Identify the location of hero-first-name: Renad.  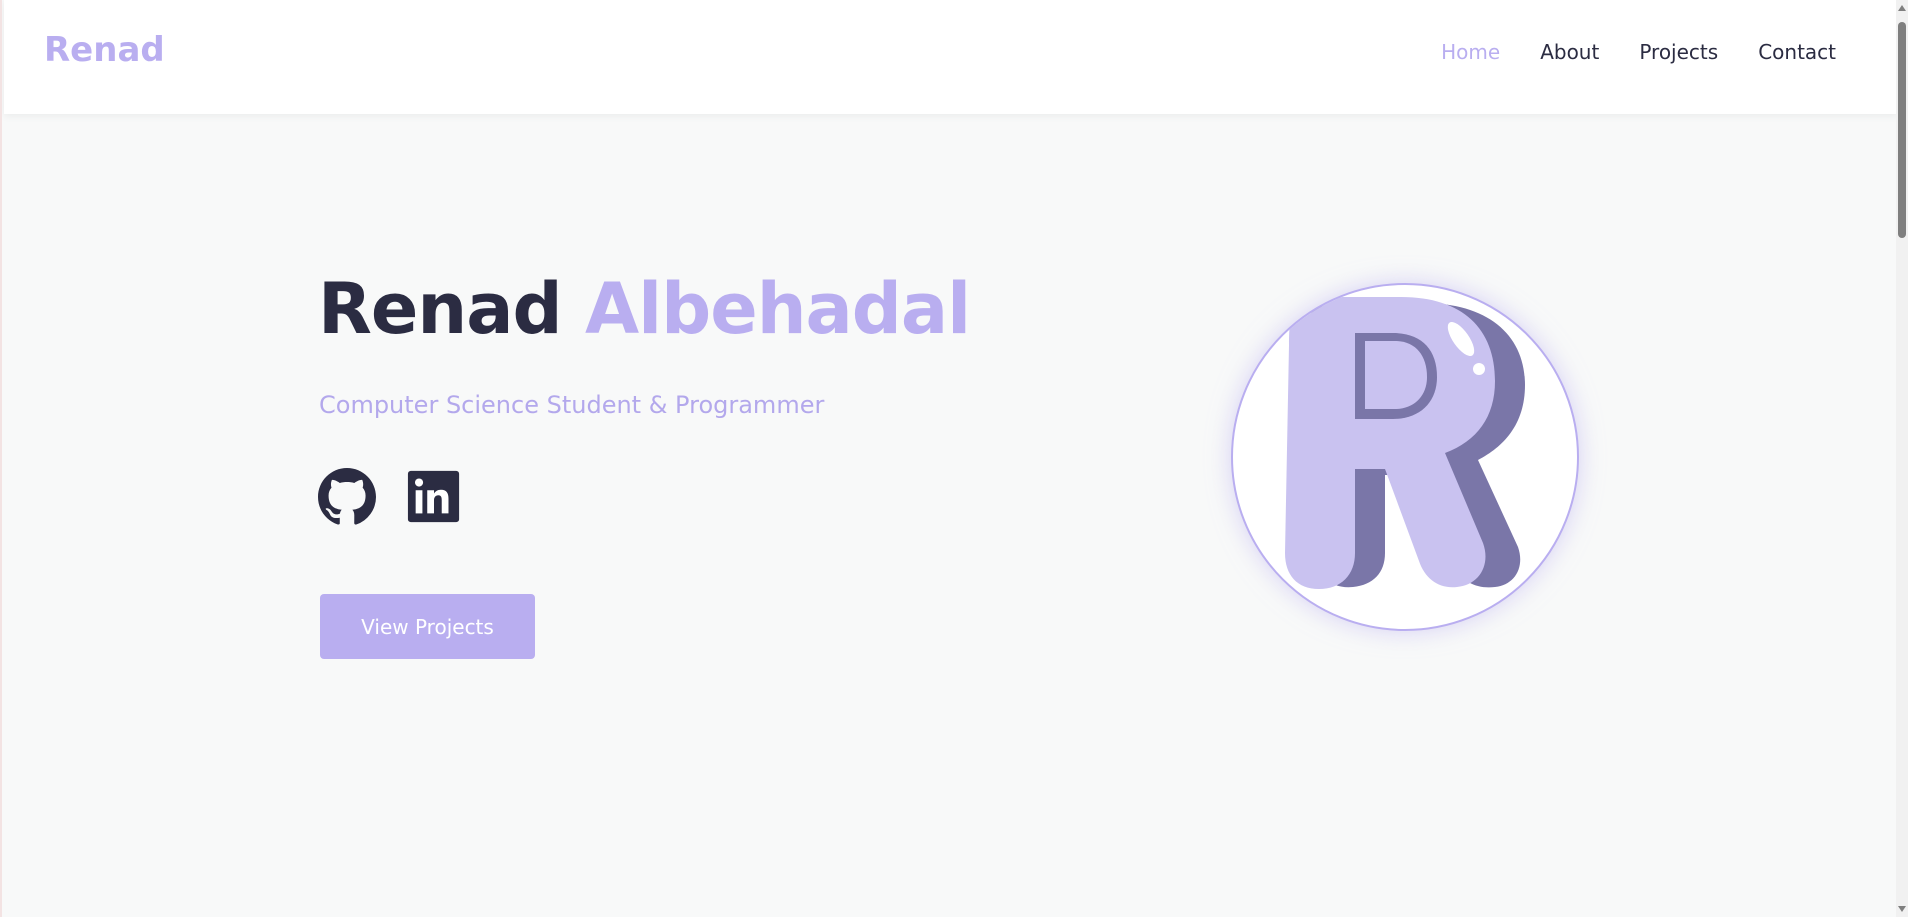
(440, 309).